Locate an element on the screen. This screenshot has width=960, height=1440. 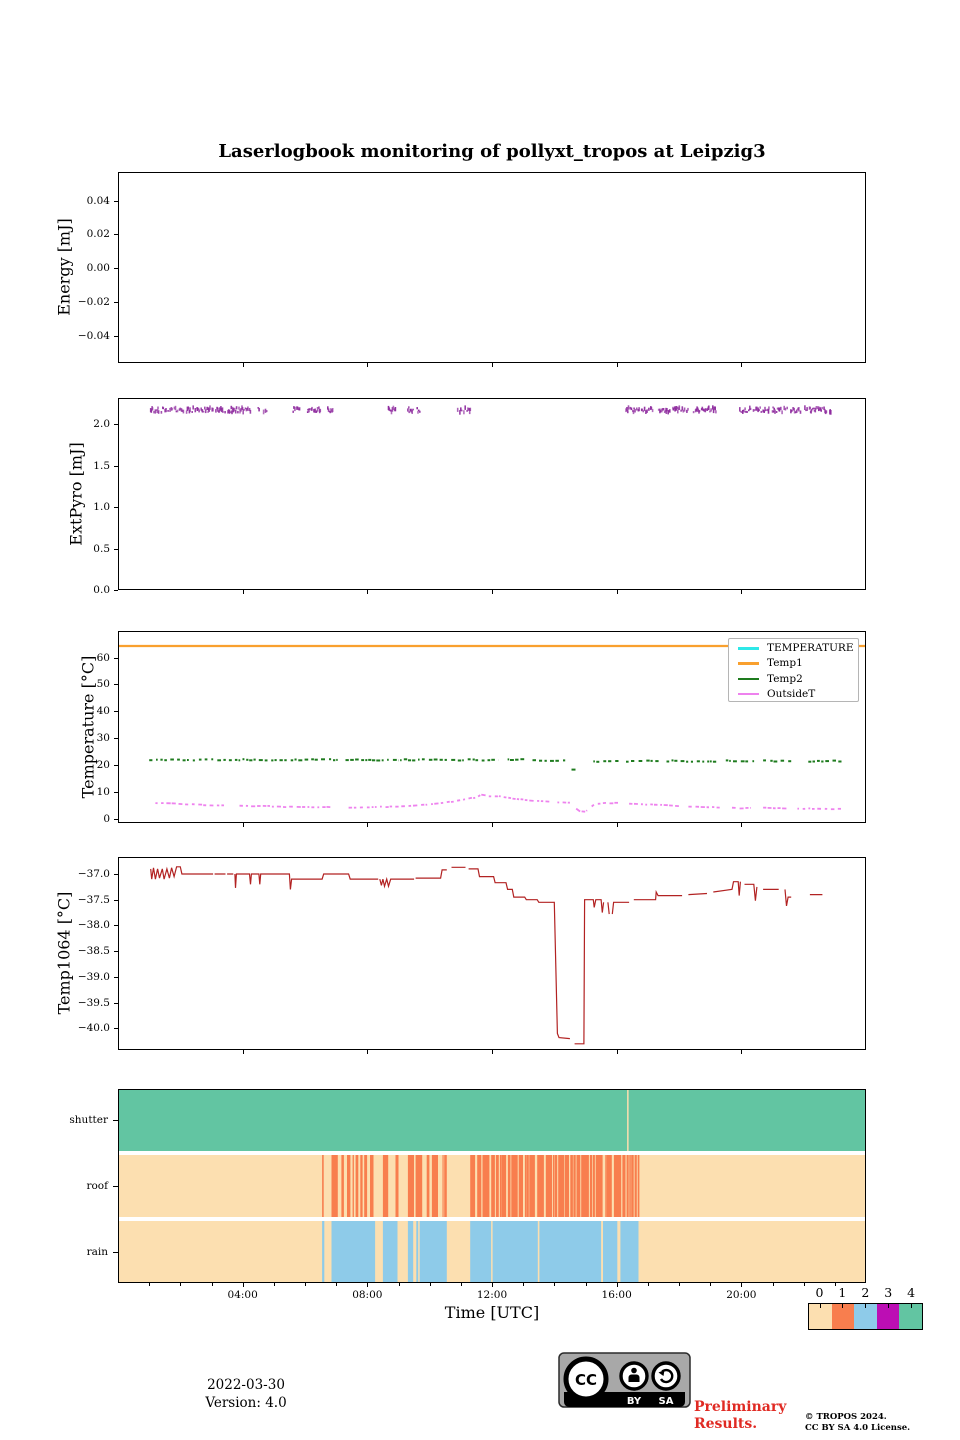
date-text: 2022-03-30 is located at coordinates (246, 1385).